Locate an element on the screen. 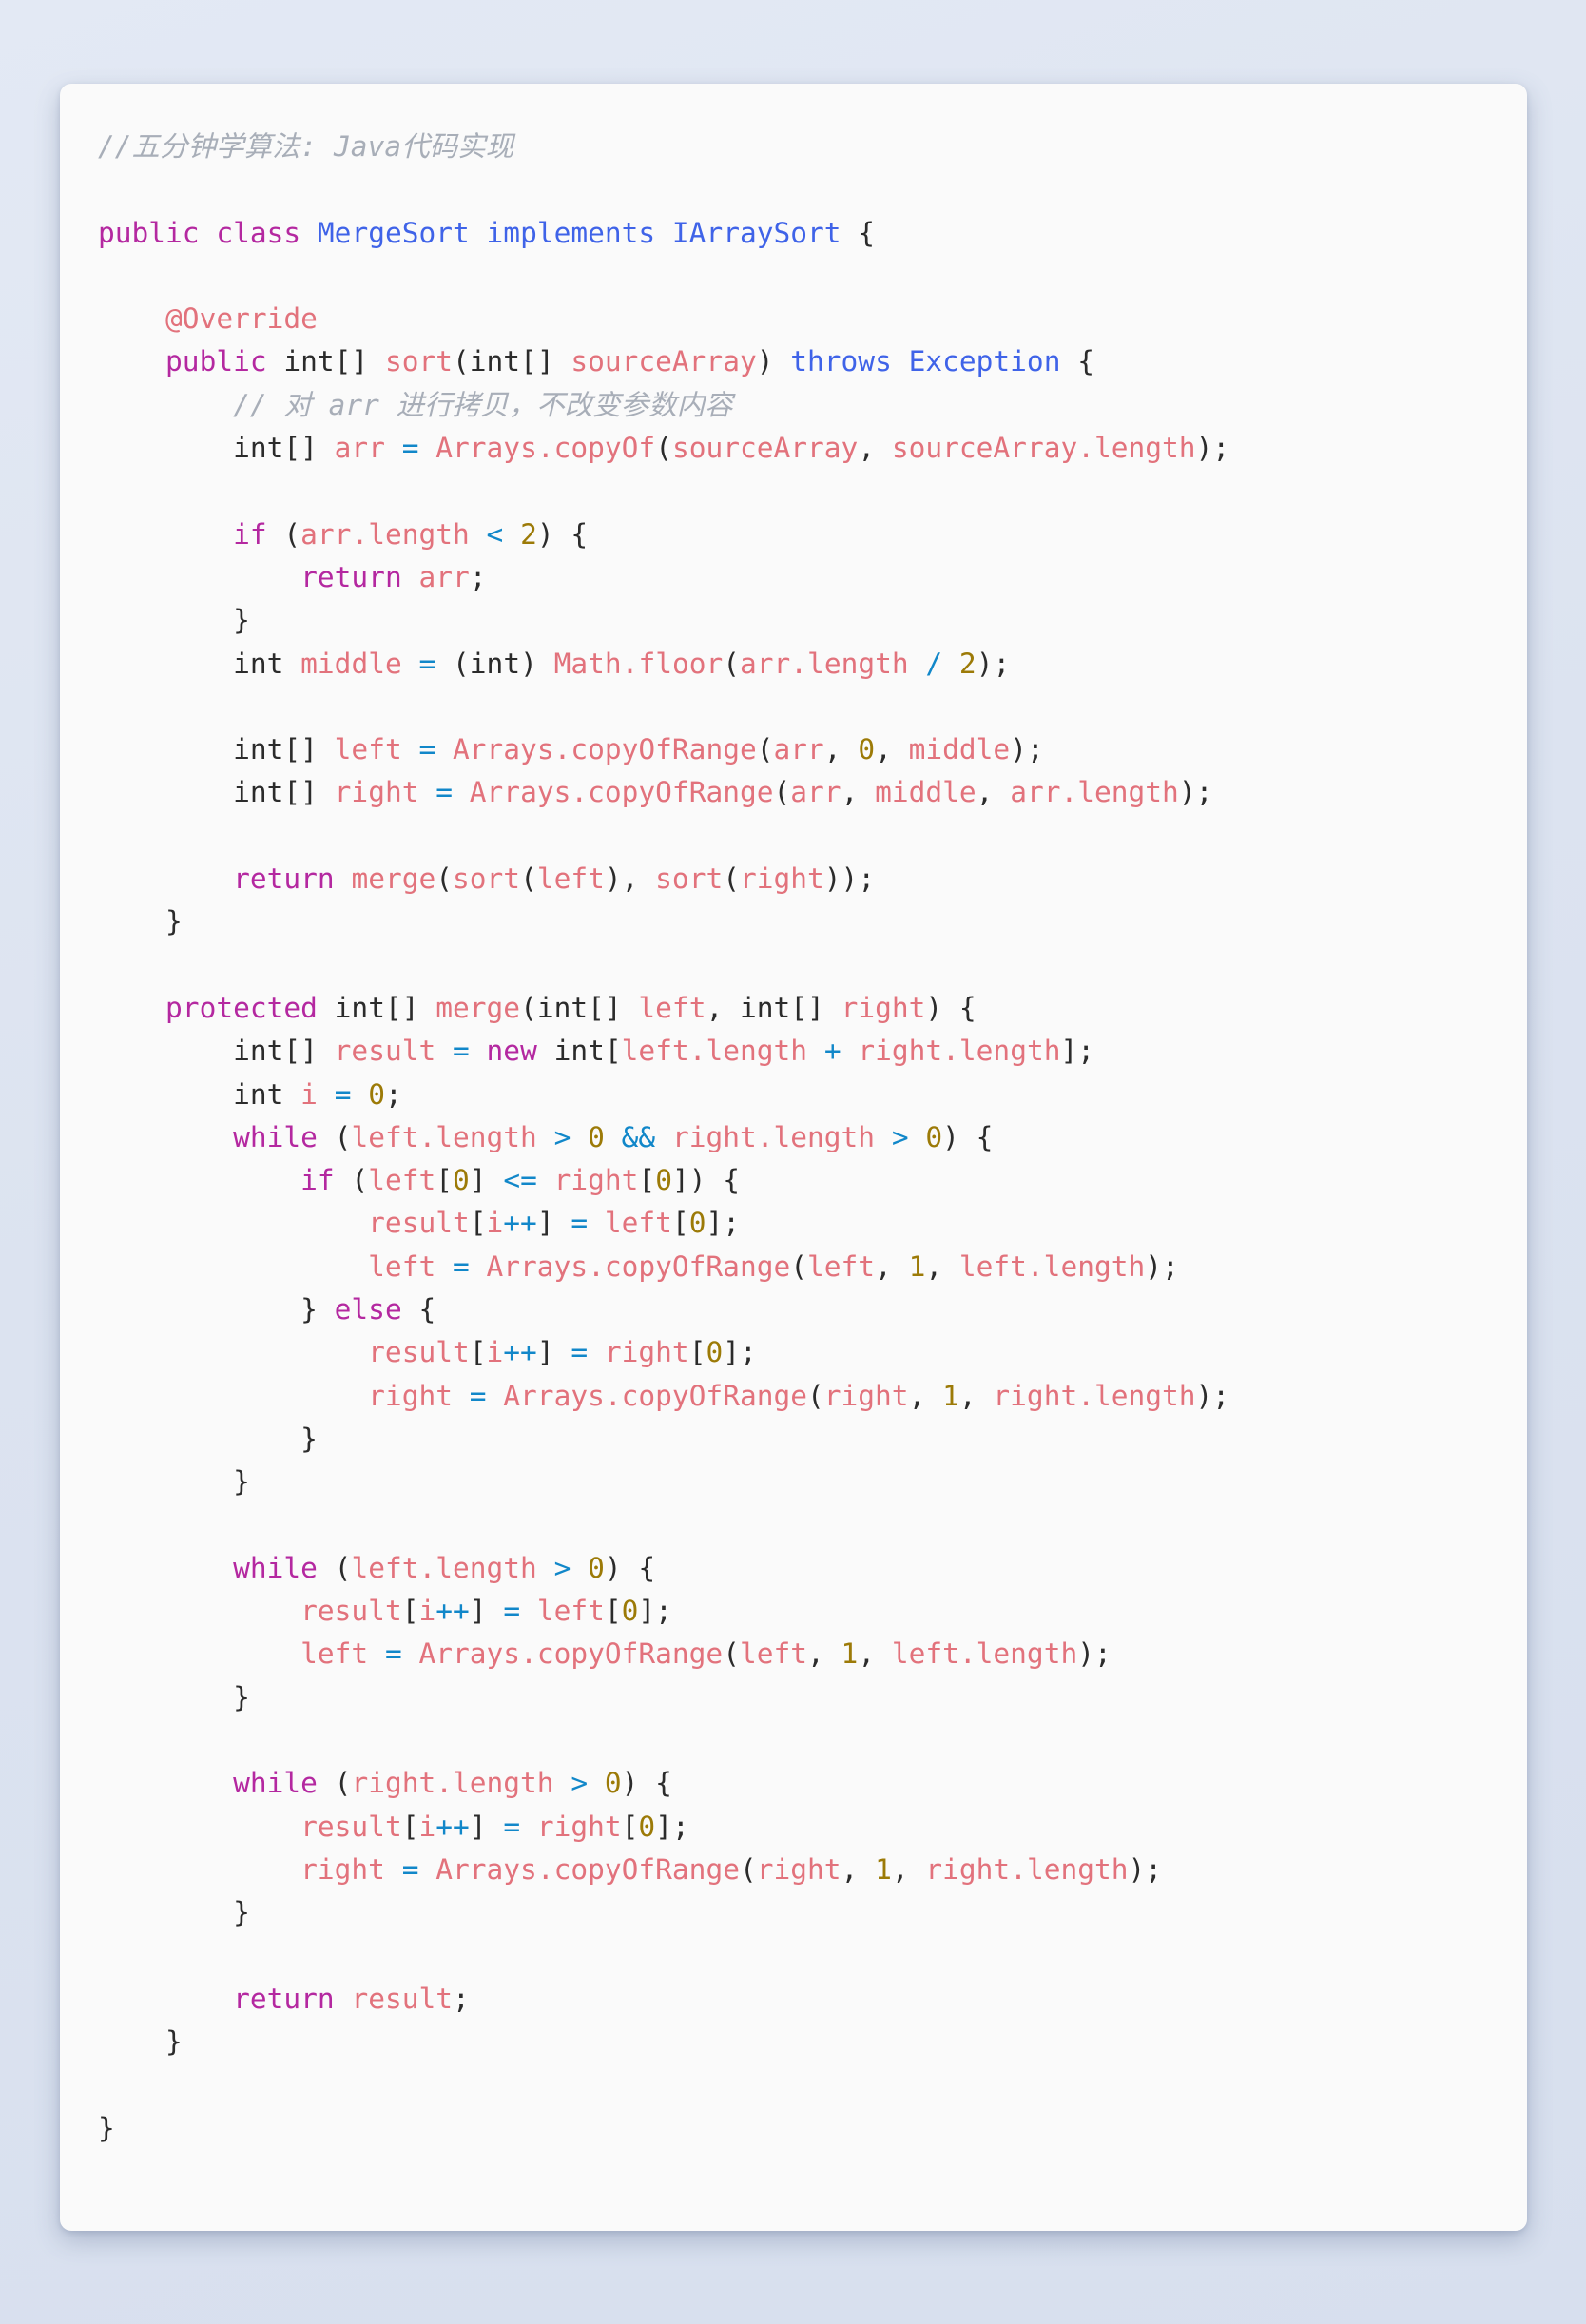 This screenshot has width=1586, height=2324. code-line: if (left[0] <= right[0]) { is located at coordinates (520, 1180).